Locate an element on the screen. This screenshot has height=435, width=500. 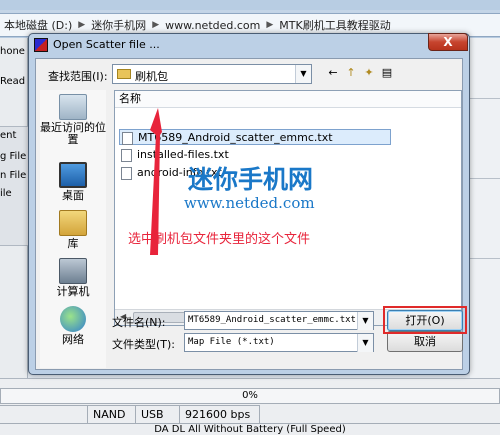
panel-band is located at coordinates (14, 186).